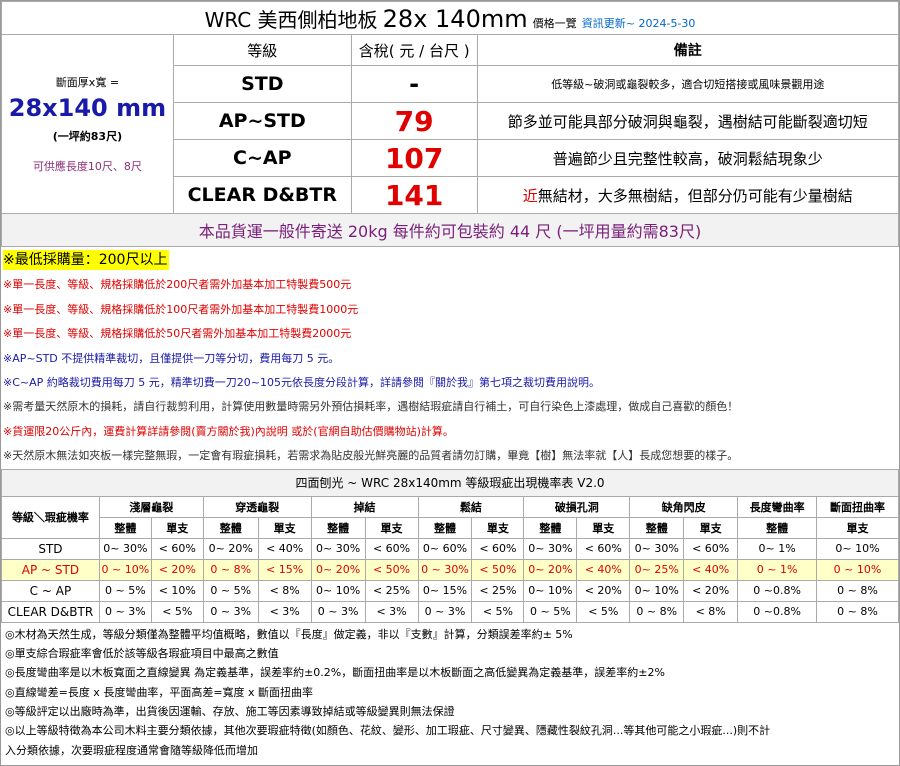 The height and width of the screenshot is (766, 900). I want to click on price-ap-std: 79, so click(414, 121).